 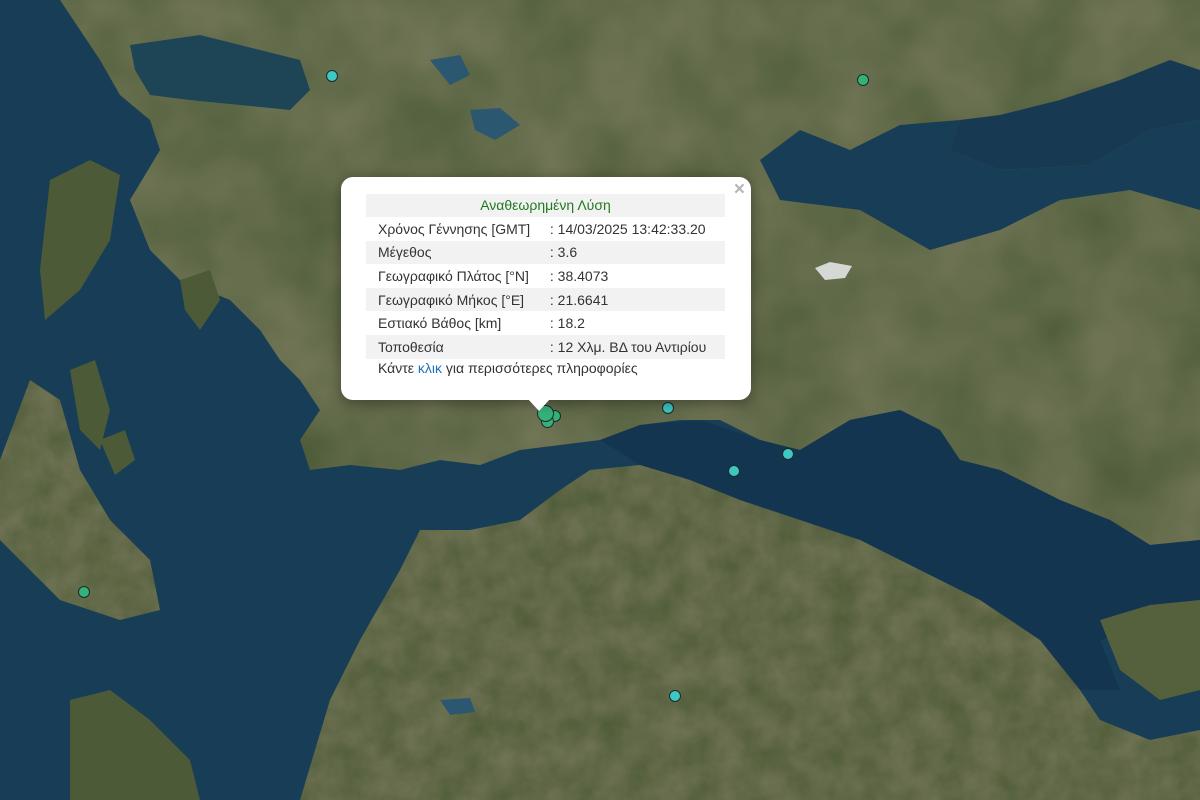 What do you see at coordinates (458, 252) in the screenshot?
I see `row-label: Μέγεθος` at bounding box center [458, 252].